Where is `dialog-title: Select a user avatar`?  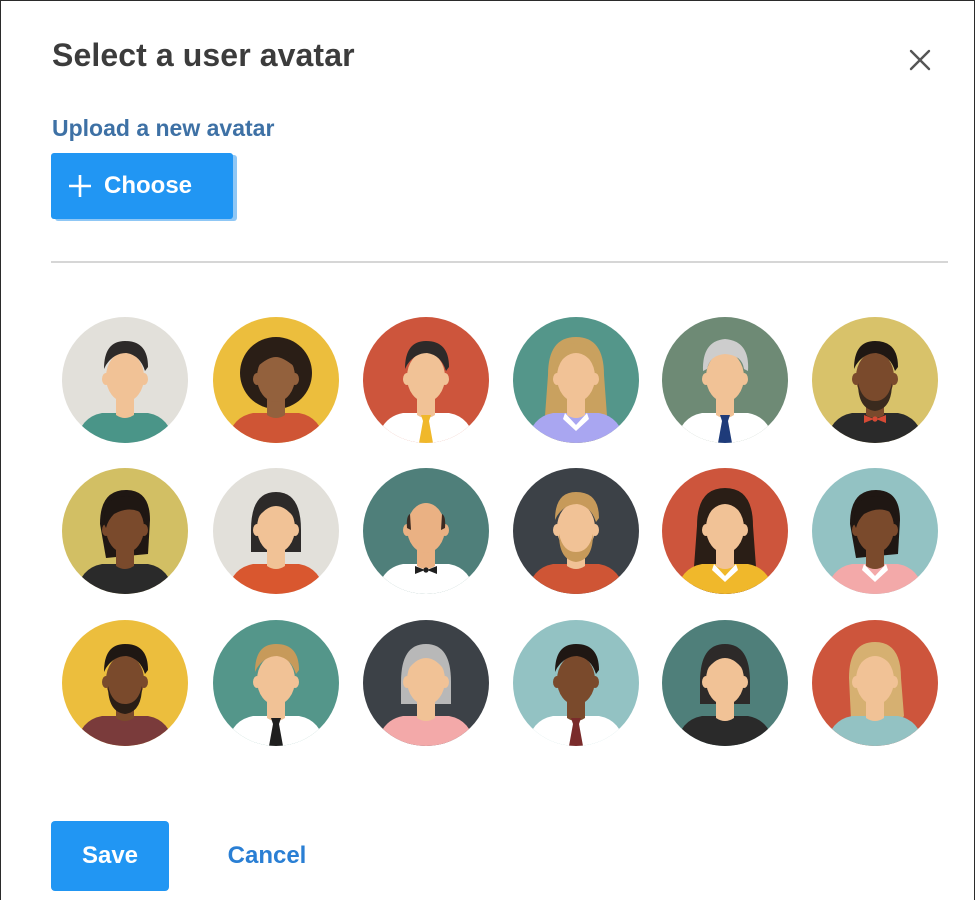 dialog-title: Select a user avatar is located at coordinates (203, 55).